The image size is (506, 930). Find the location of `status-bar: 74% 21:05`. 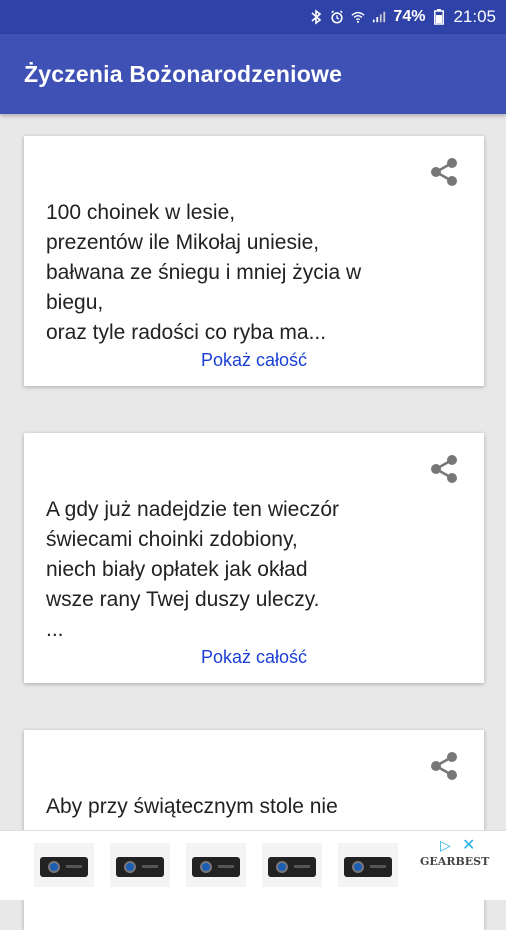

status-bar: 74% 21:05 is located at coordinates (253, 17).